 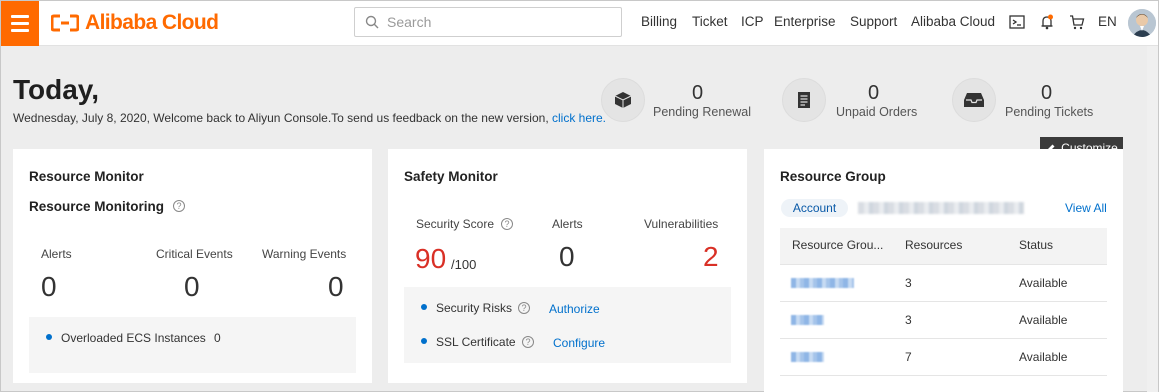 What do you see at coordinates (56, 254) in the screenshot?
I see `rm-alerts-label: Alerts` at bounding box center [56, 254].